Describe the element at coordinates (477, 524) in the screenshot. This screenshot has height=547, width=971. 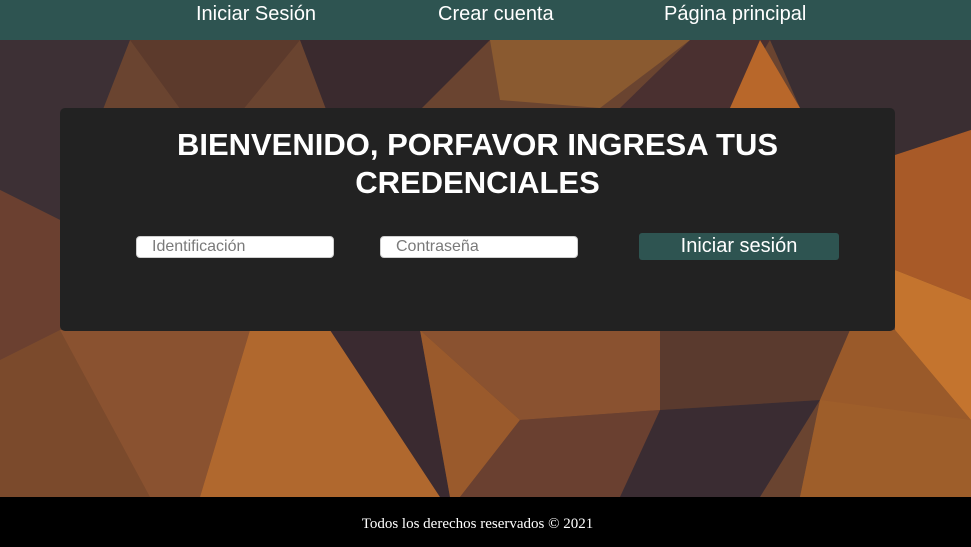
I see `footer-copyright-text: Todos los derechos reservados © 2021` at that location.